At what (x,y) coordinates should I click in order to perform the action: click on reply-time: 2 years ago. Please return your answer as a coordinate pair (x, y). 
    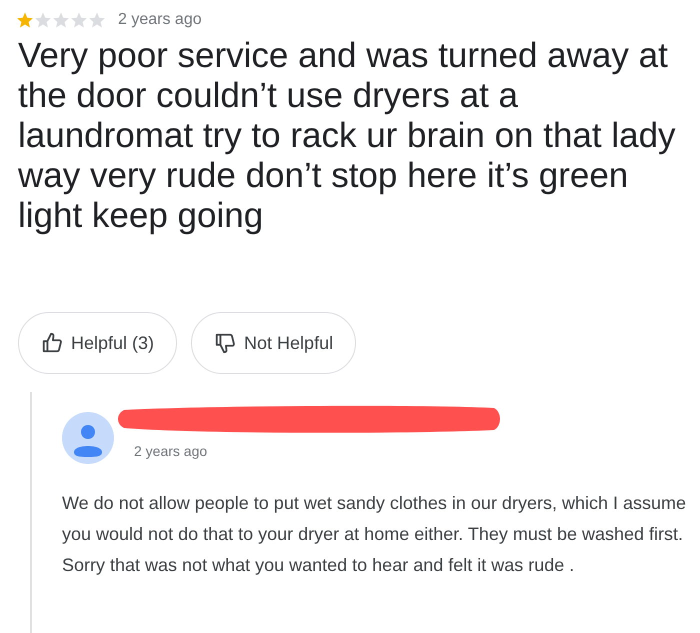
    Looking at the image, I should click on (171, 451).